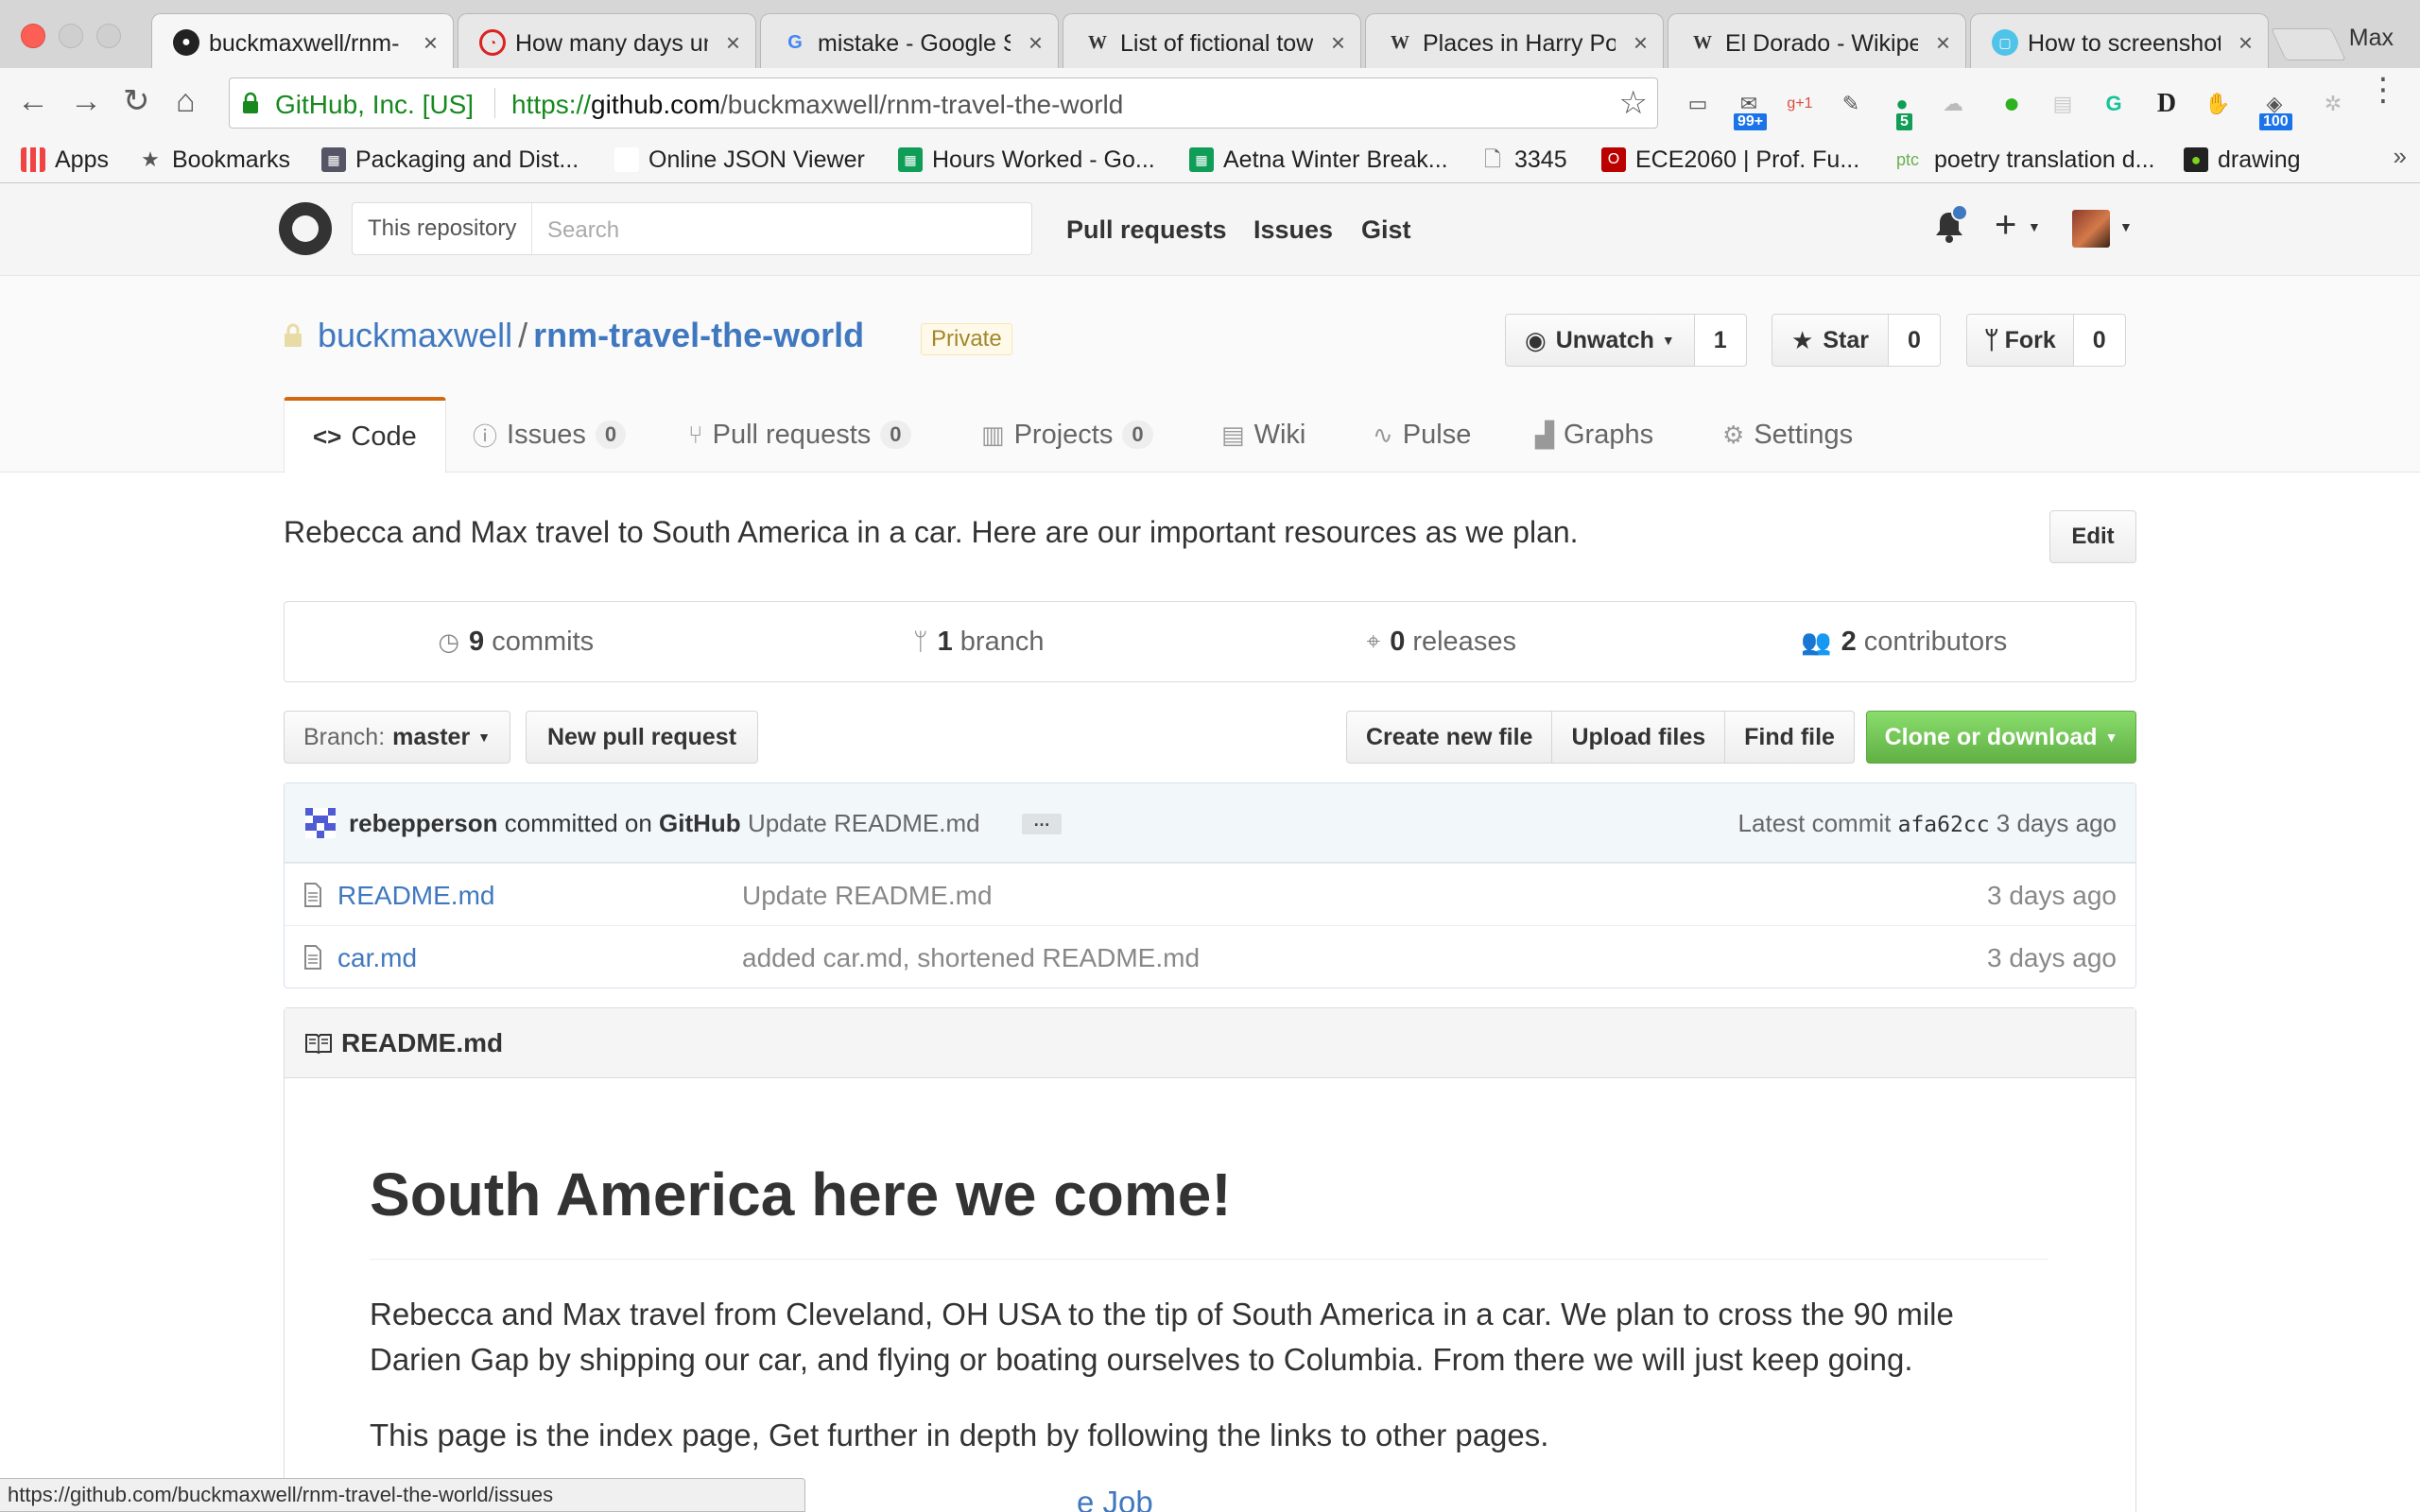 This screenshot has height=1512, width=2420. What do you see at coordinates (2242, 160) in the screenshot?
I see `bookmark-drawing: ● drawing` at bounding box center [2242, 160].